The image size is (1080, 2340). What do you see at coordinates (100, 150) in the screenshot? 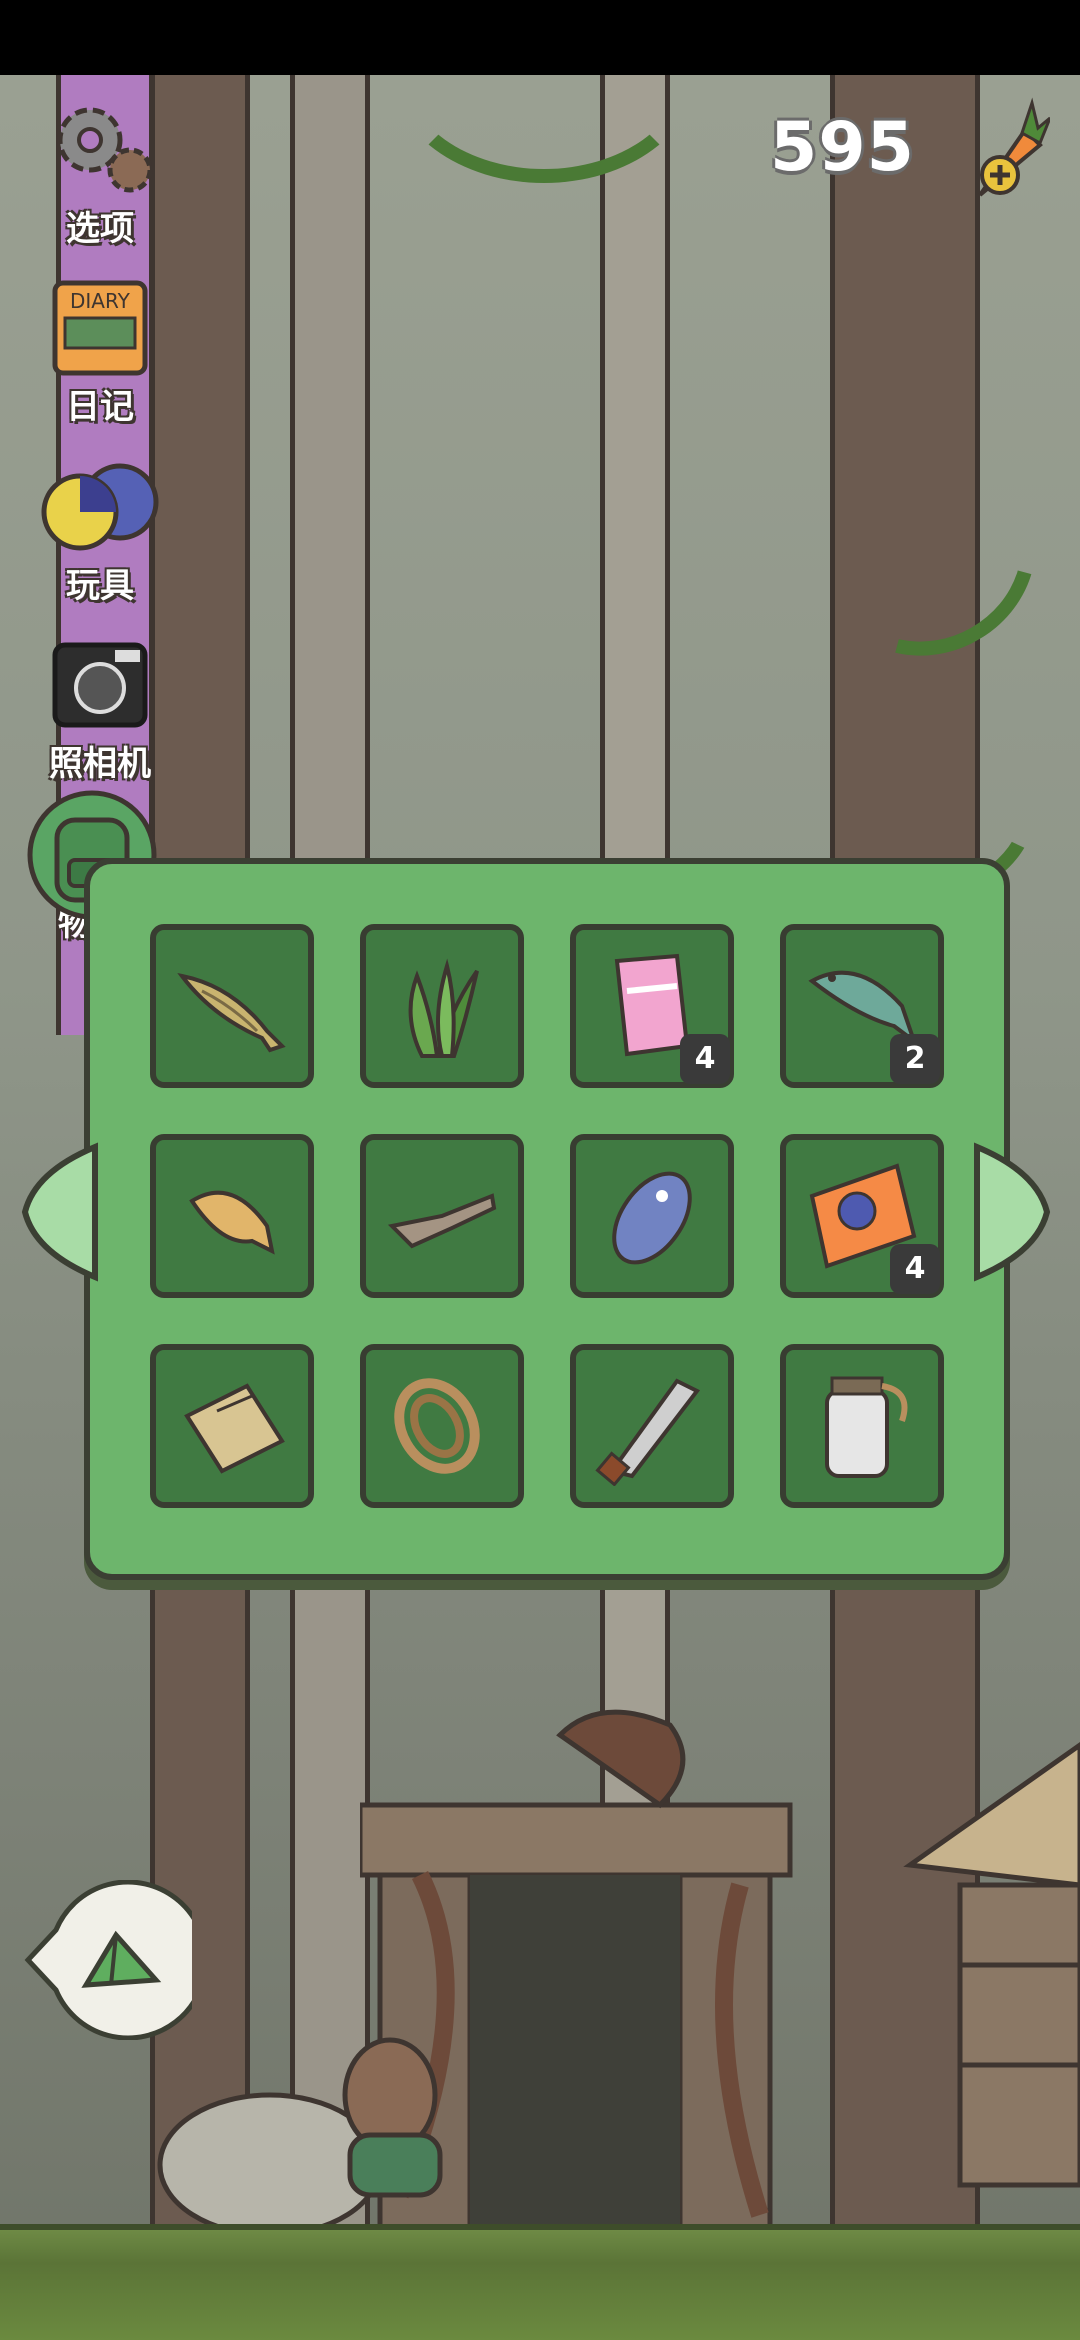
I see `gear-icon` at bounding box center [100, 150].